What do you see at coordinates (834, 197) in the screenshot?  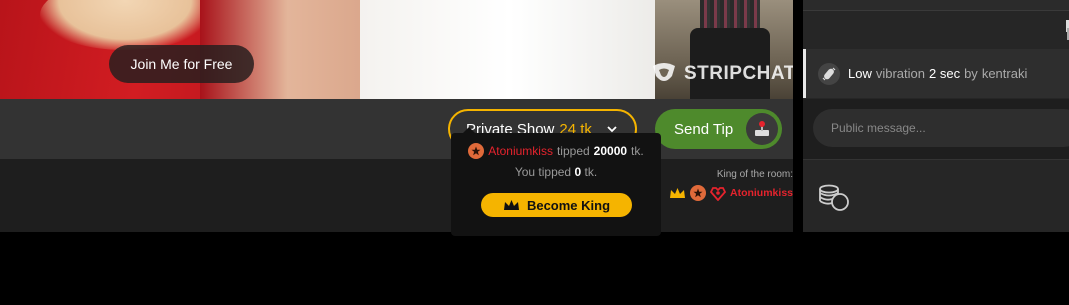 I see `coins-icon` at bounding box center [834, 197].